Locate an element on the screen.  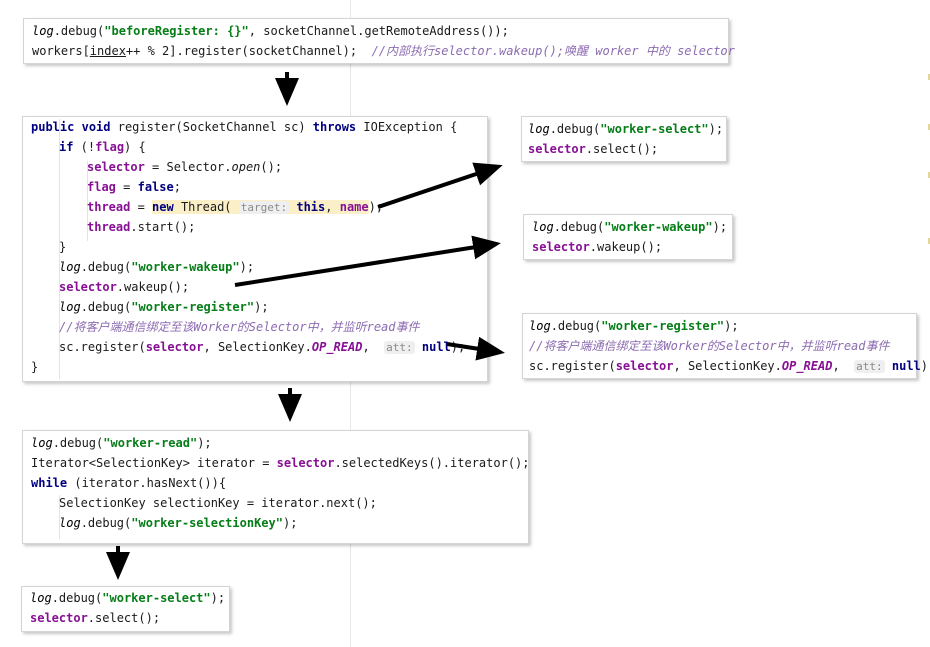
arrow-to-wakeup is located at coordinates (367, 261).